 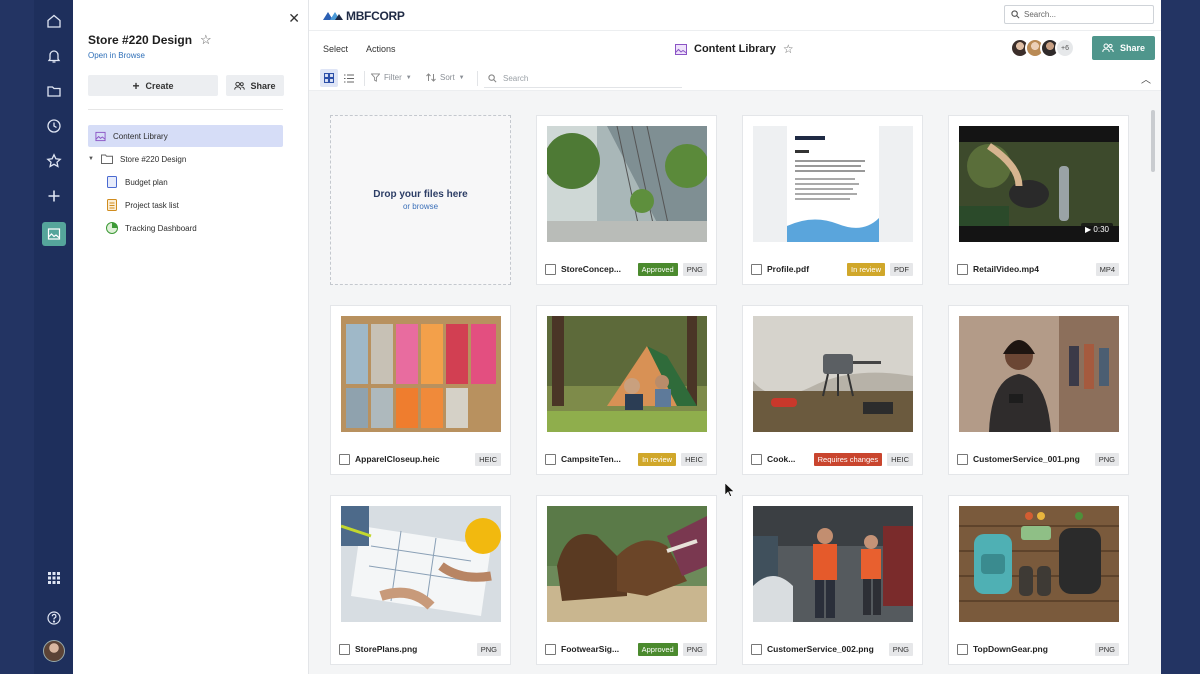 What do you see at coordinates (140, 40) in the screenshot?
I see `panel-title-text: Store #220 Design` at bounding box center [140, 40].